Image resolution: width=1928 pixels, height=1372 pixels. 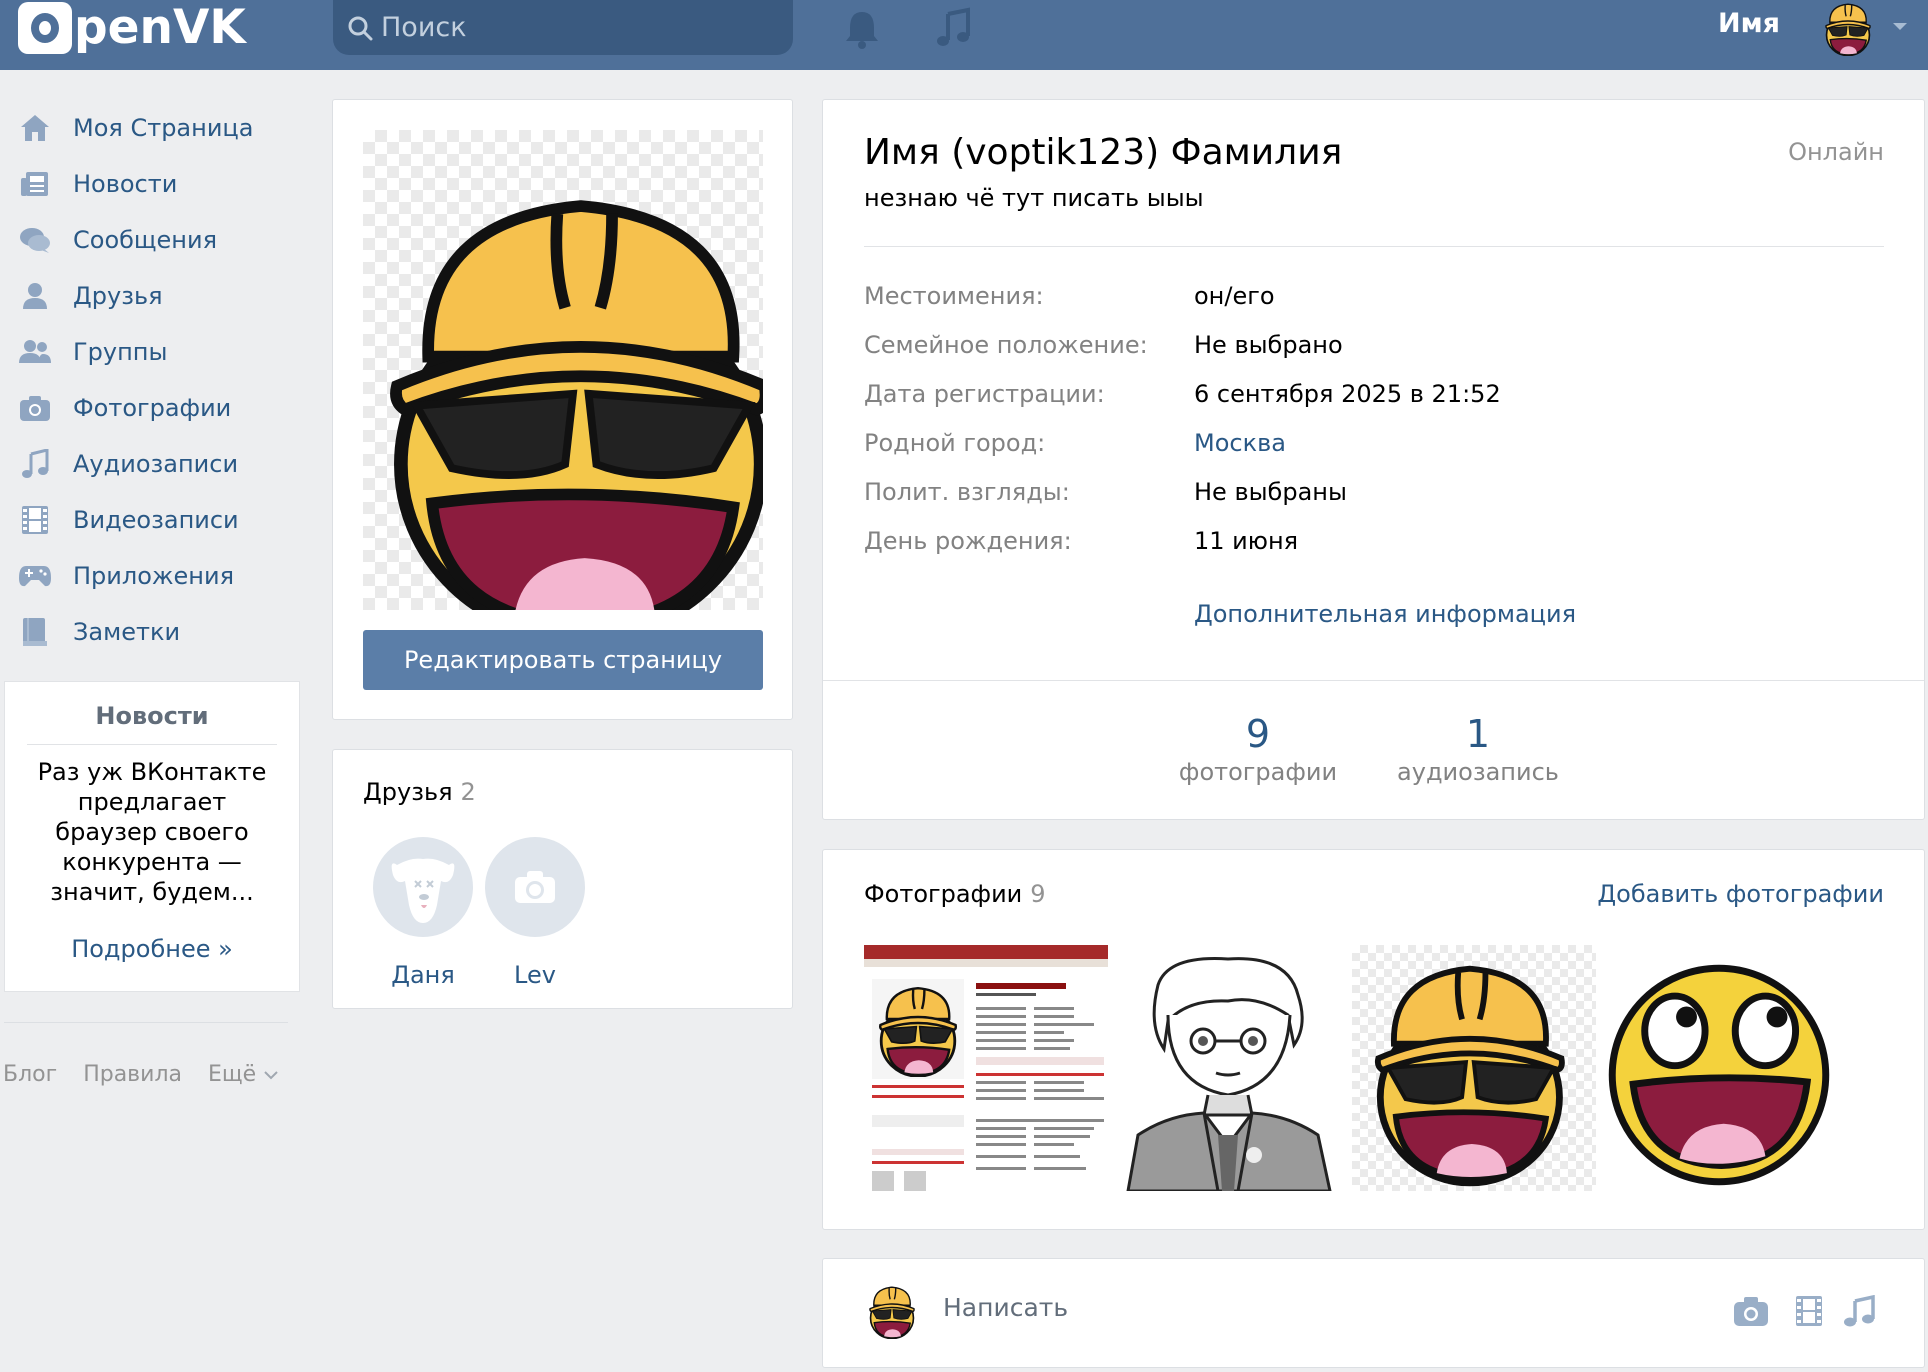 I want to click on friends-title: Друзья, so click(x=408, y=792).